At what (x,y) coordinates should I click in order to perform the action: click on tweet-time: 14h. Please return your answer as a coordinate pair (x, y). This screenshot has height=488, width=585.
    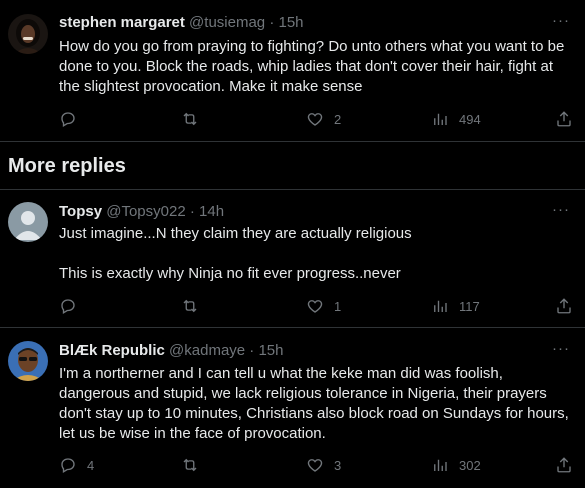
    Looking at the image, I should click on (211, 211).